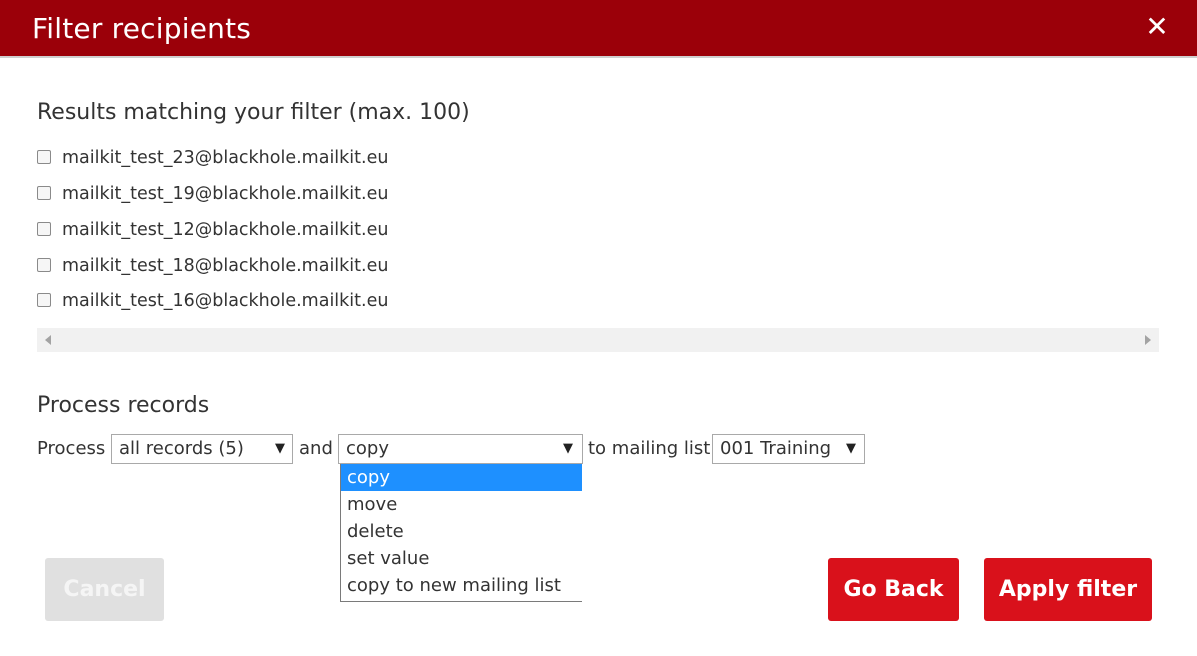 Image resolution: width=1197 pixels, height=656 pixels. Describe the element at coordinates (893, 589) in the screenshot. I see `go-back-button: Go Back` at that location.